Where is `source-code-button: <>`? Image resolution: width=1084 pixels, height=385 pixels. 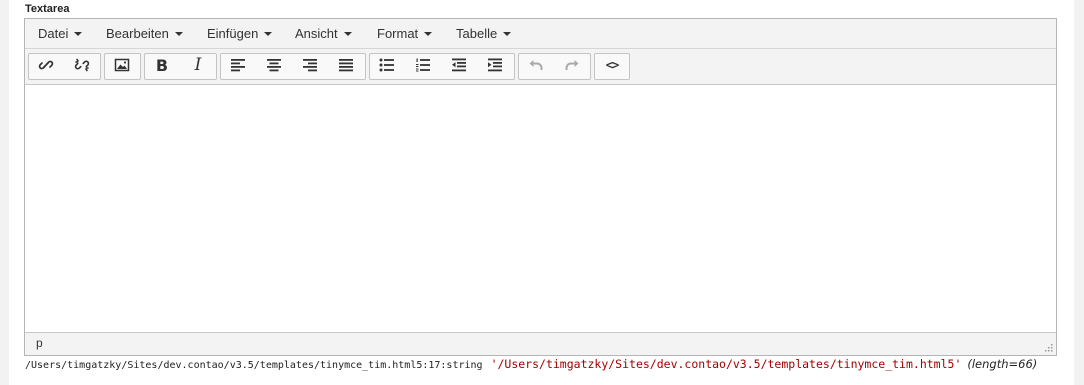 source-code-button: <> is located at coordinates (612, 65).